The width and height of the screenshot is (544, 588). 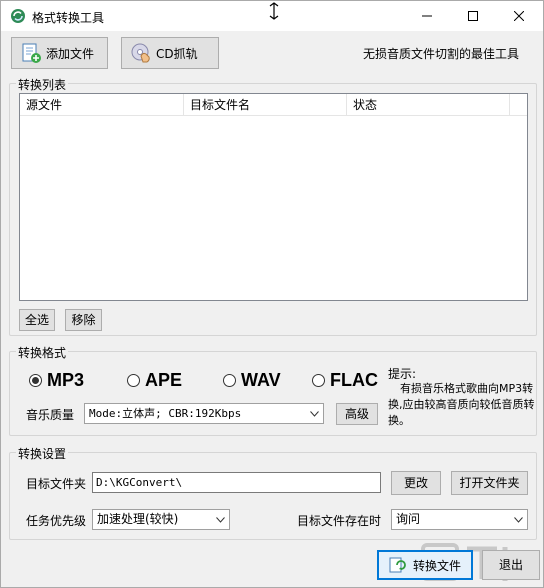 What do you see at coordinates (357, 414) in the screenshot?
I see `advanced-button: 高级` at bounding box center [357, 414].